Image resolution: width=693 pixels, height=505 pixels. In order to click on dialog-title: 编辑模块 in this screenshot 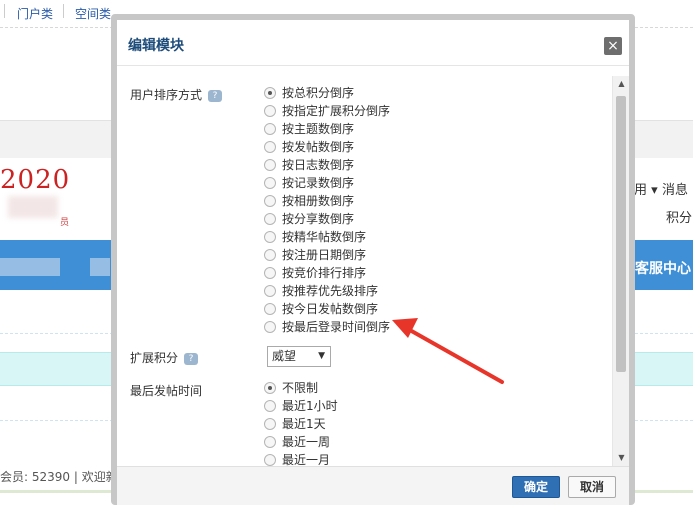, I will do `click(156, 46)`.